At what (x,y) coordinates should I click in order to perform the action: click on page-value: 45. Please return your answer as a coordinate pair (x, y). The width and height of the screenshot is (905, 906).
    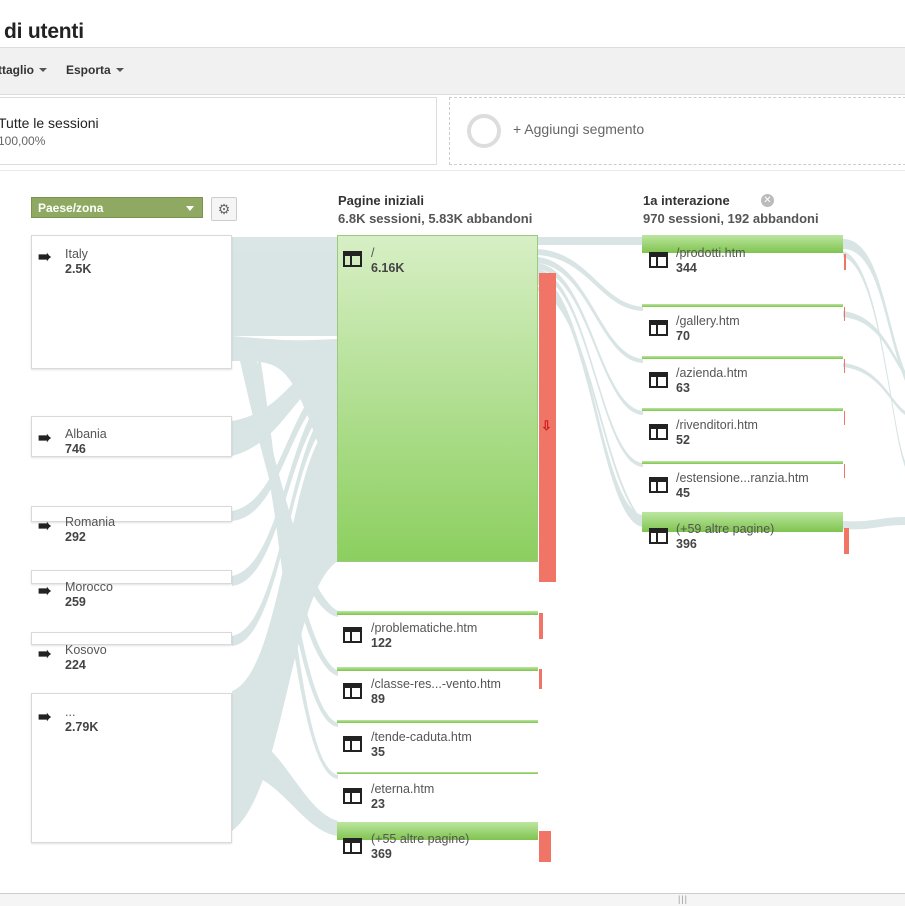
    Looking at the image, I should click on (683, 493).